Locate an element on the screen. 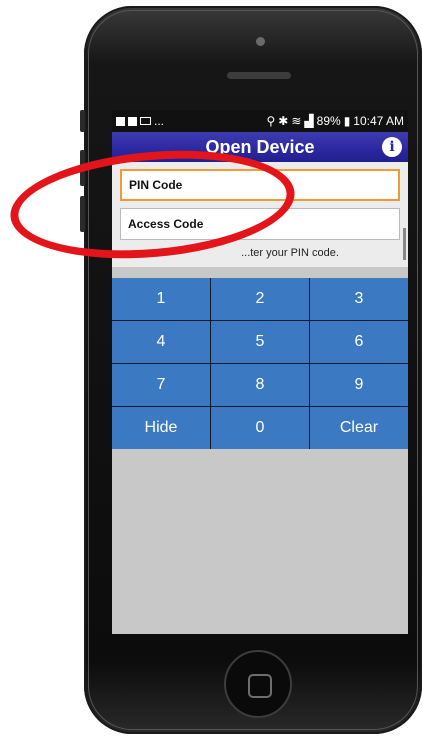 The height and width of the screenshot is (737, 422). key-6: 6 is located at coordinates (359, 342).